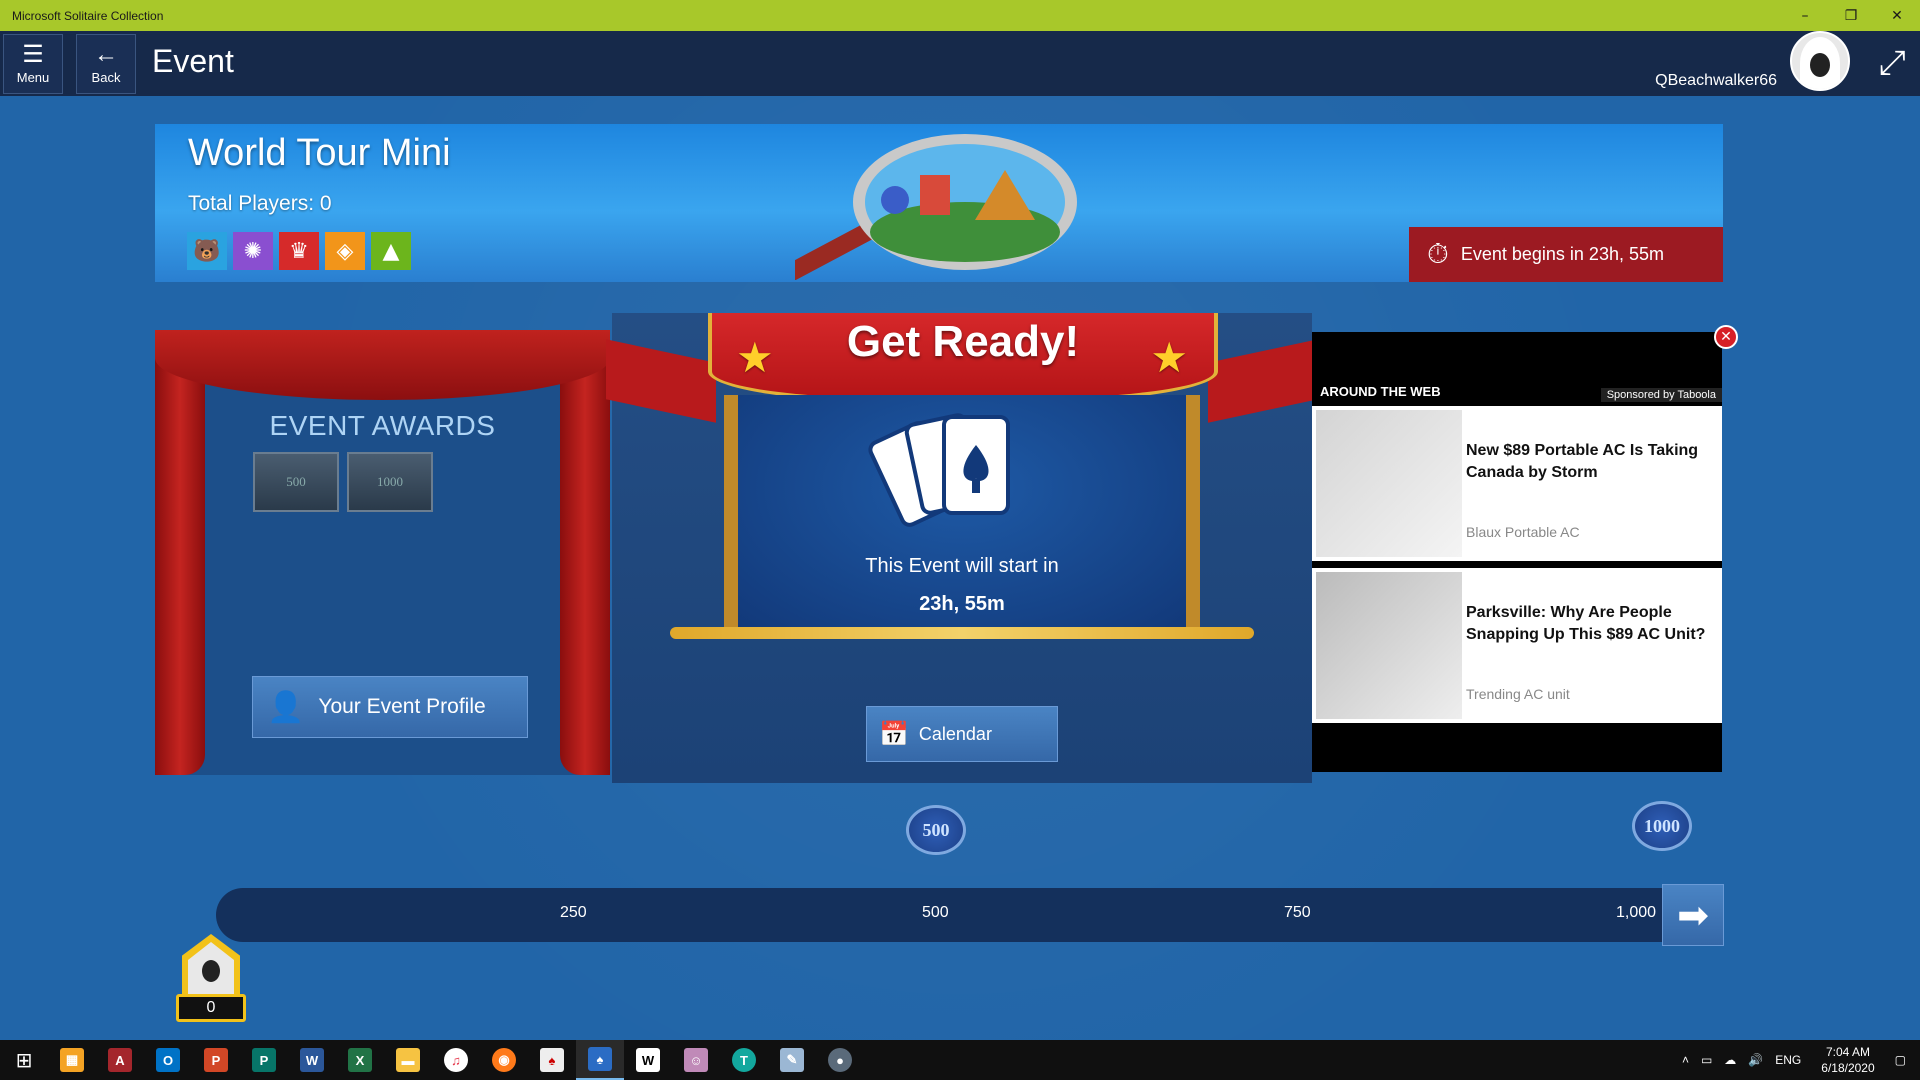  I want to click on tick-label: 750, so click(1297, 912).